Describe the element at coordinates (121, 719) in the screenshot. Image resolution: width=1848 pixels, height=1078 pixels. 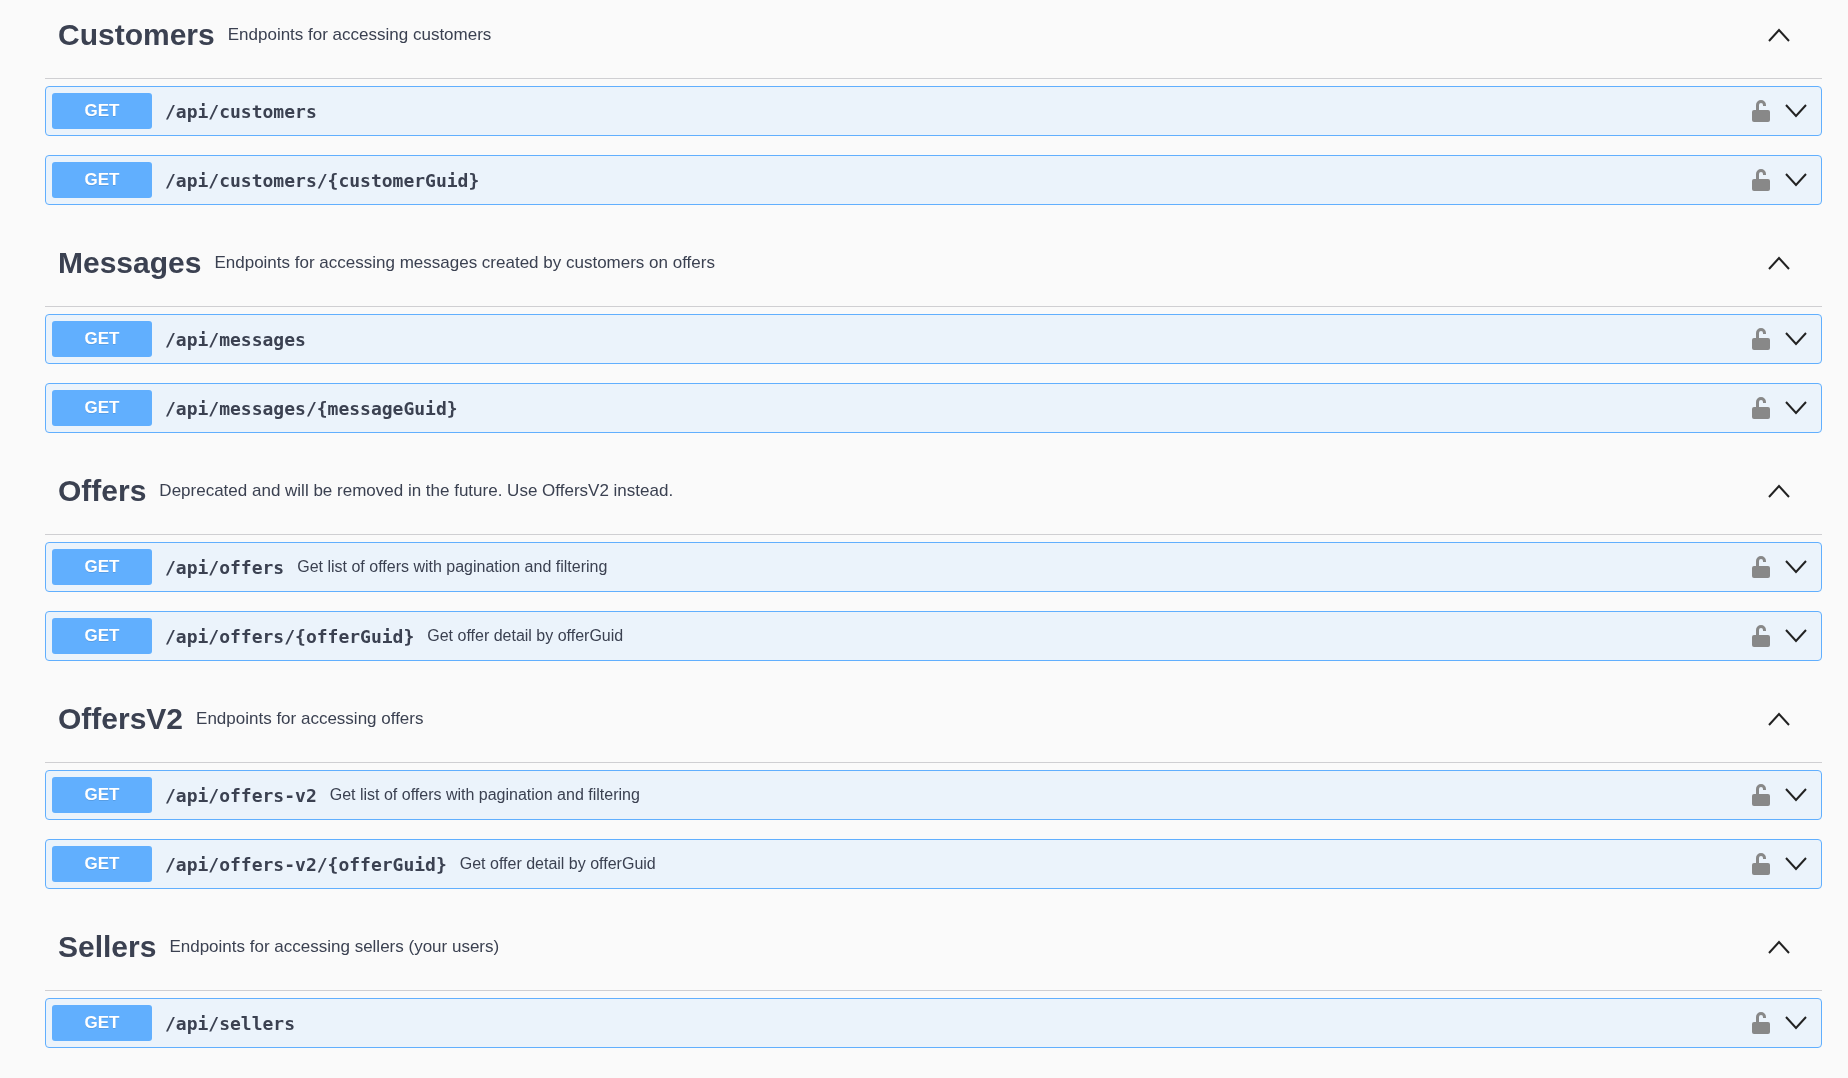
I see `section-title: OffersV2` at that location.